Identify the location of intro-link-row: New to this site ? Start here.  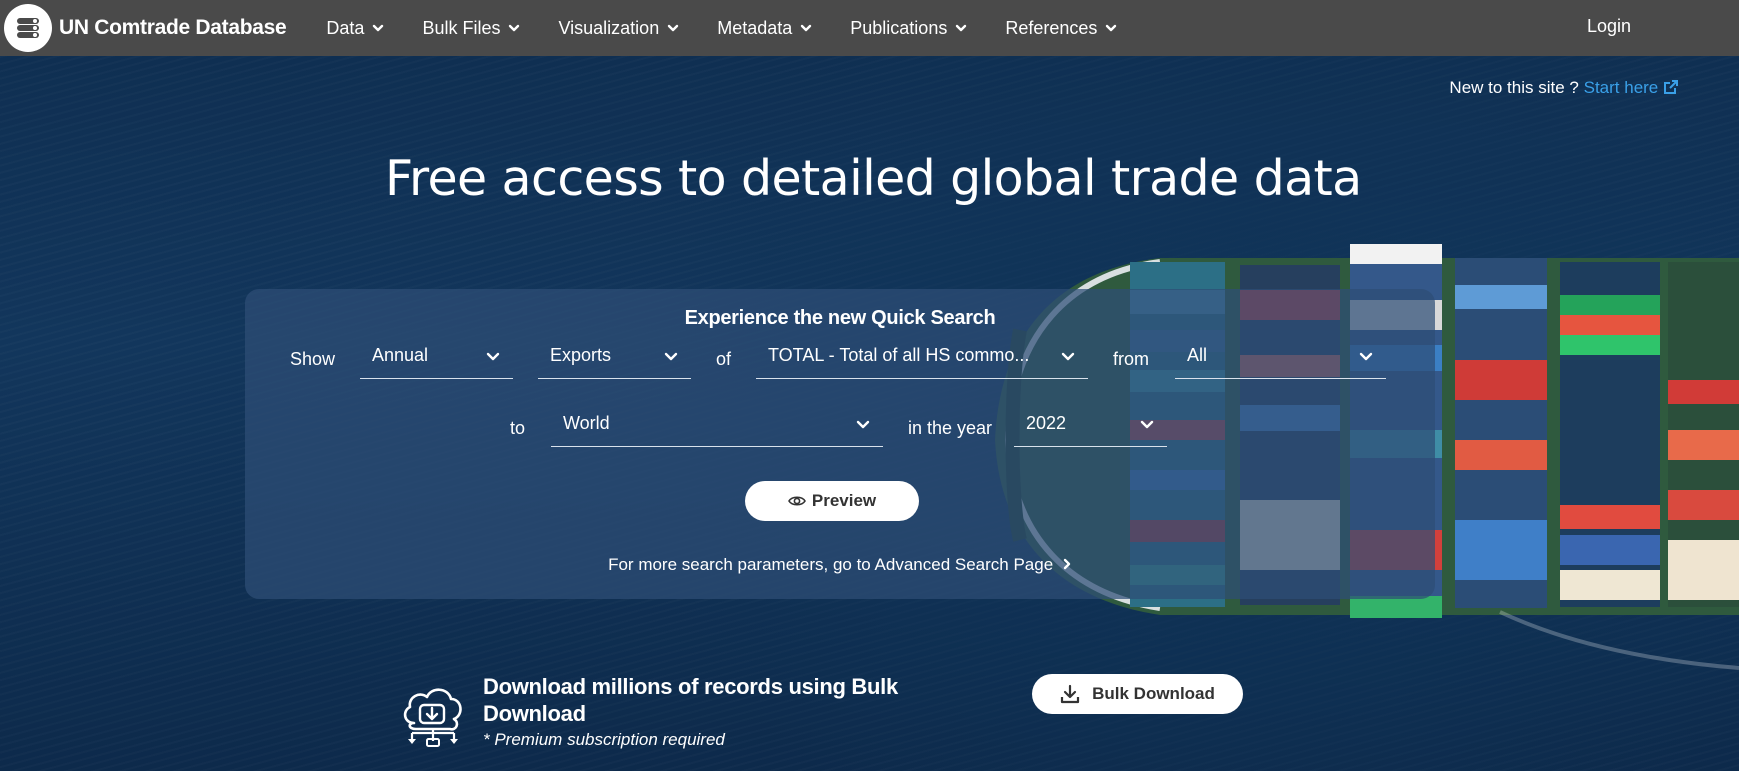
(1564, 88).